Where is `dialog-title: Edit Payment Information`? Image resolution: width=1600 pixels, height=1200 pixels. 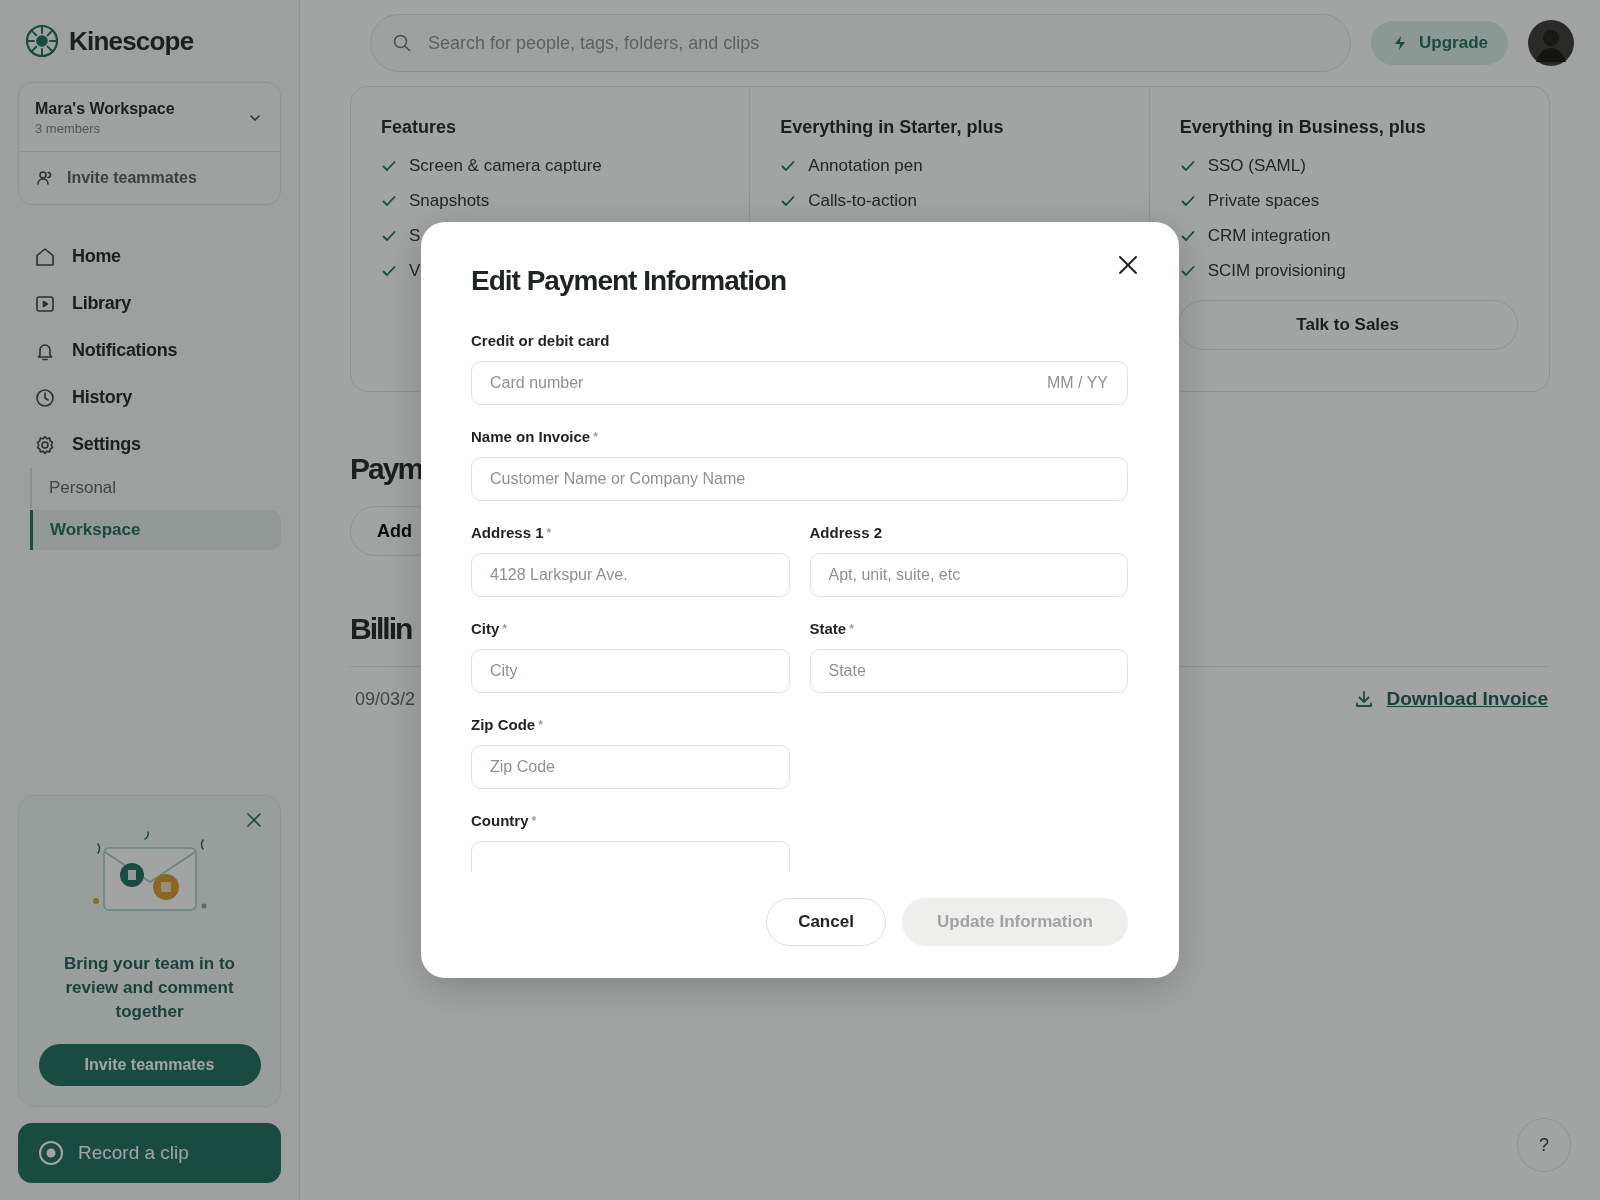 dialog-title: Edit Payment Information is located at coordinates (629, 281).